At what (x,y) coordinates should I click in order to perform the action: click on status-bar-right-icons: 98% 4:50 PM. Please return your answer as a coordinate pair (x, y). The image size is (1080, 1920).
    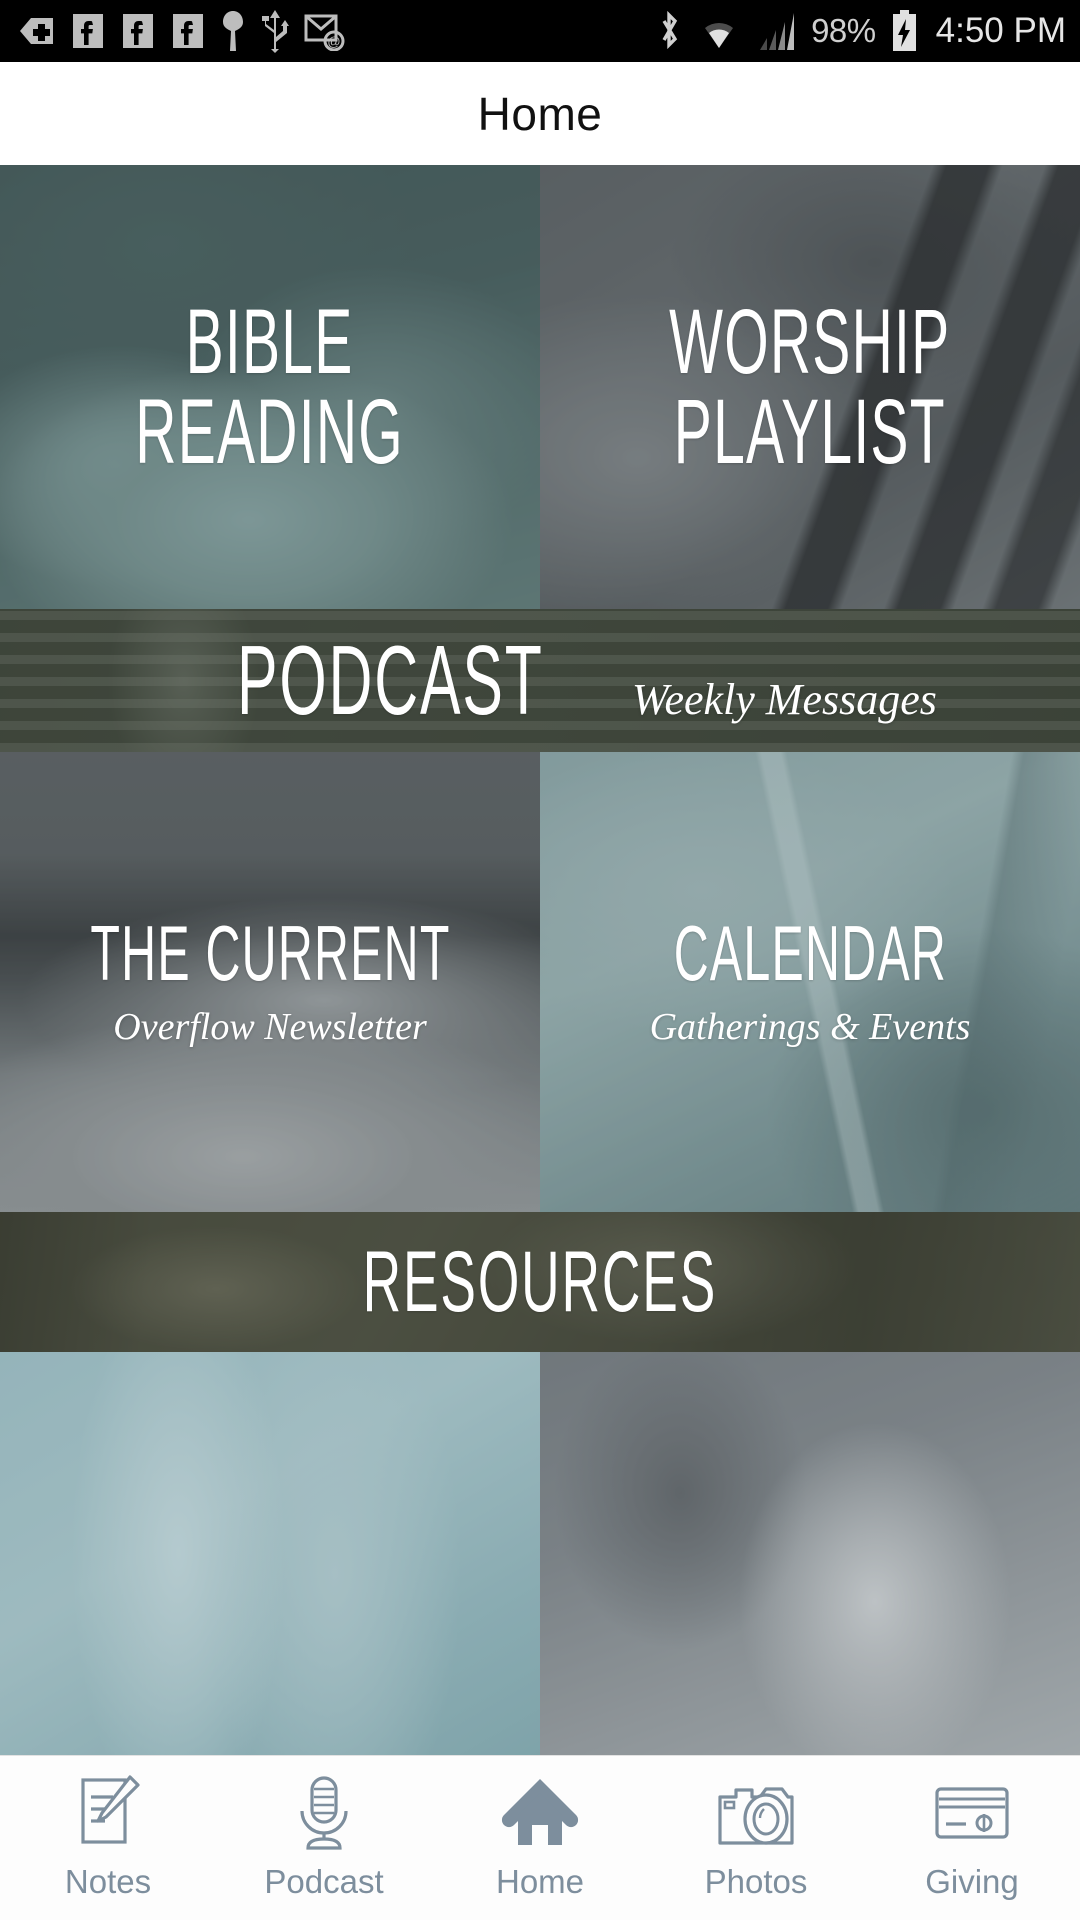
    Looking at the image, I should click on (861, 31).